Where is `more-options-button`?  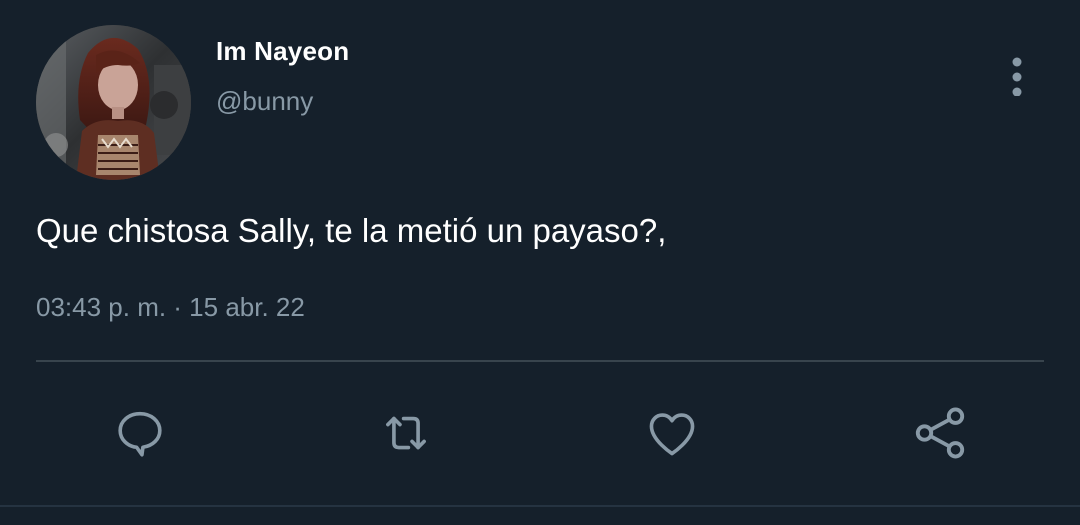
more-options-button is located at coordinates (1017, 76).